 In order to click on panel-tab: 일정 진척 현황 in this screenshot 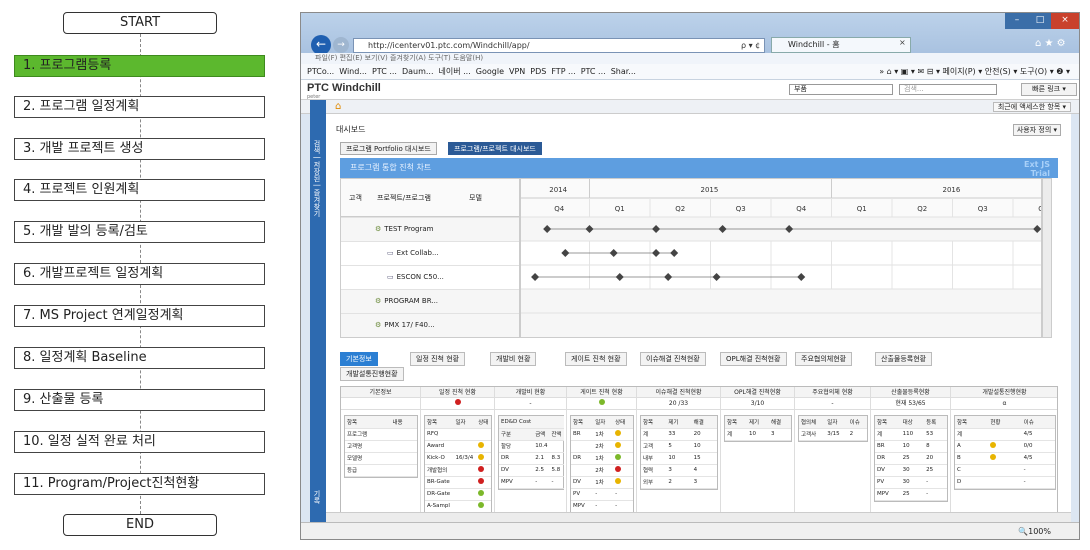, I will do `click(438, 359)`.